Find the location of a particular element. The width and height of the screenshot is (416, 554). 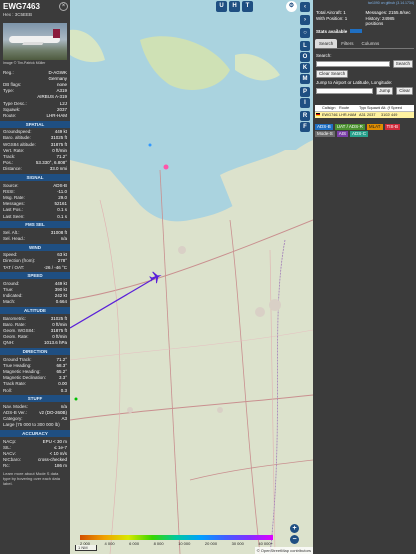

basics-value: A319 is located at coordinates (61, 91).